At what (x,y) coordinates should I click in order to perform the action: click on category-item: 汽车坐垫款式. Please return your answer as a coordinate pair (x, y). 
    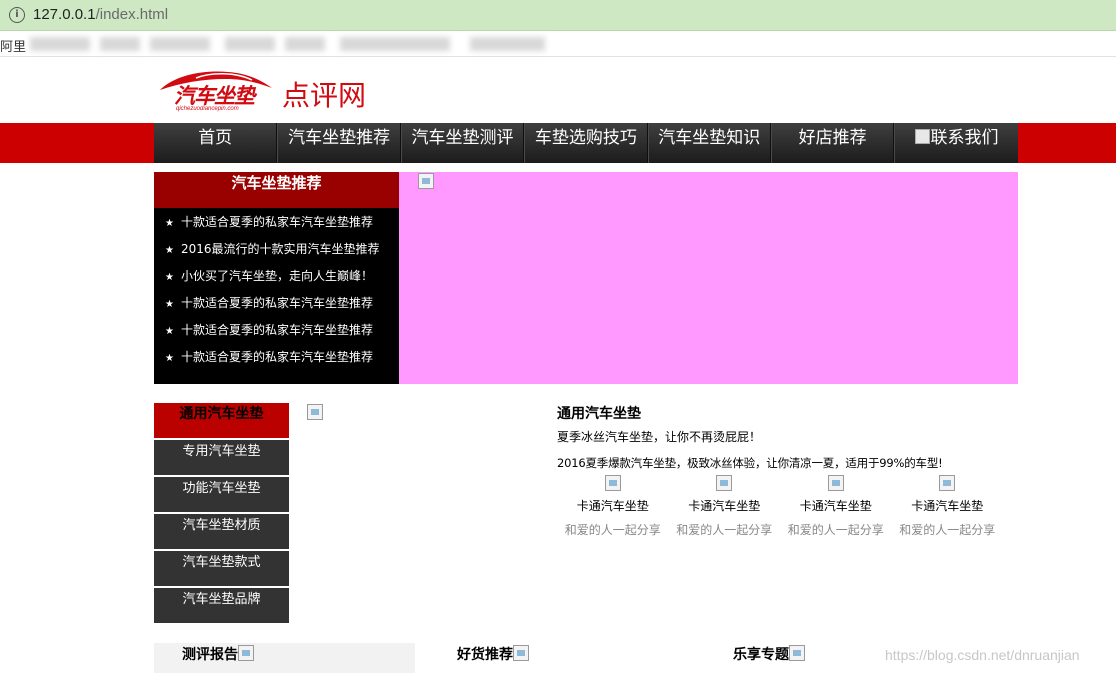
    Looking at the image, I should click on (221, 568).